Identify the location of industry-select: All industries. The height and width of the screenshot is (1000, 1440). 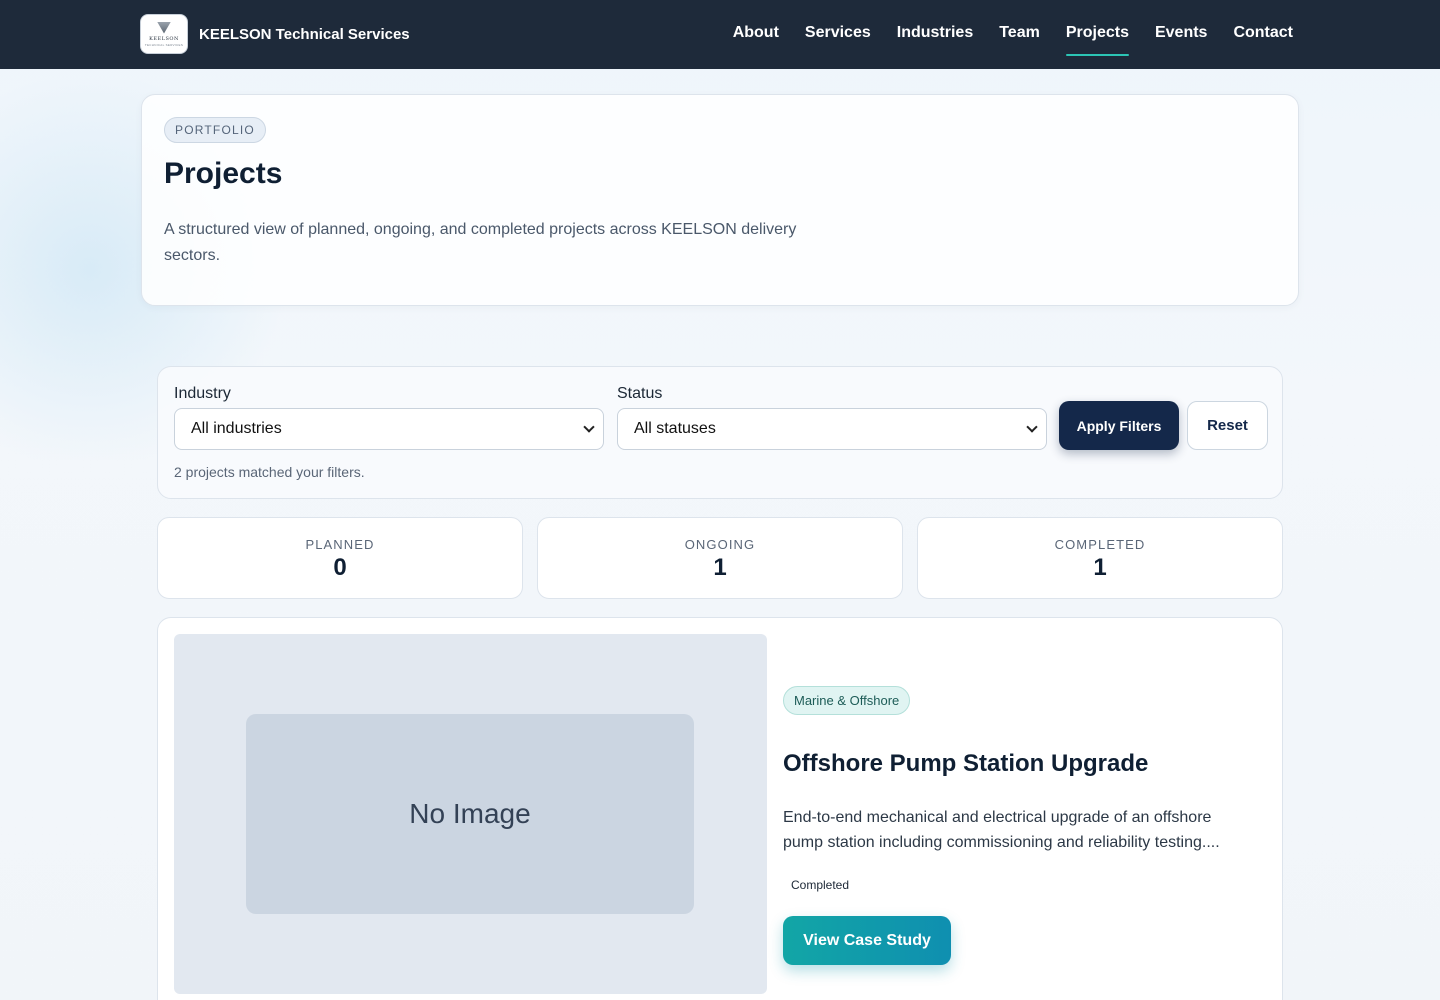
(389, 429).